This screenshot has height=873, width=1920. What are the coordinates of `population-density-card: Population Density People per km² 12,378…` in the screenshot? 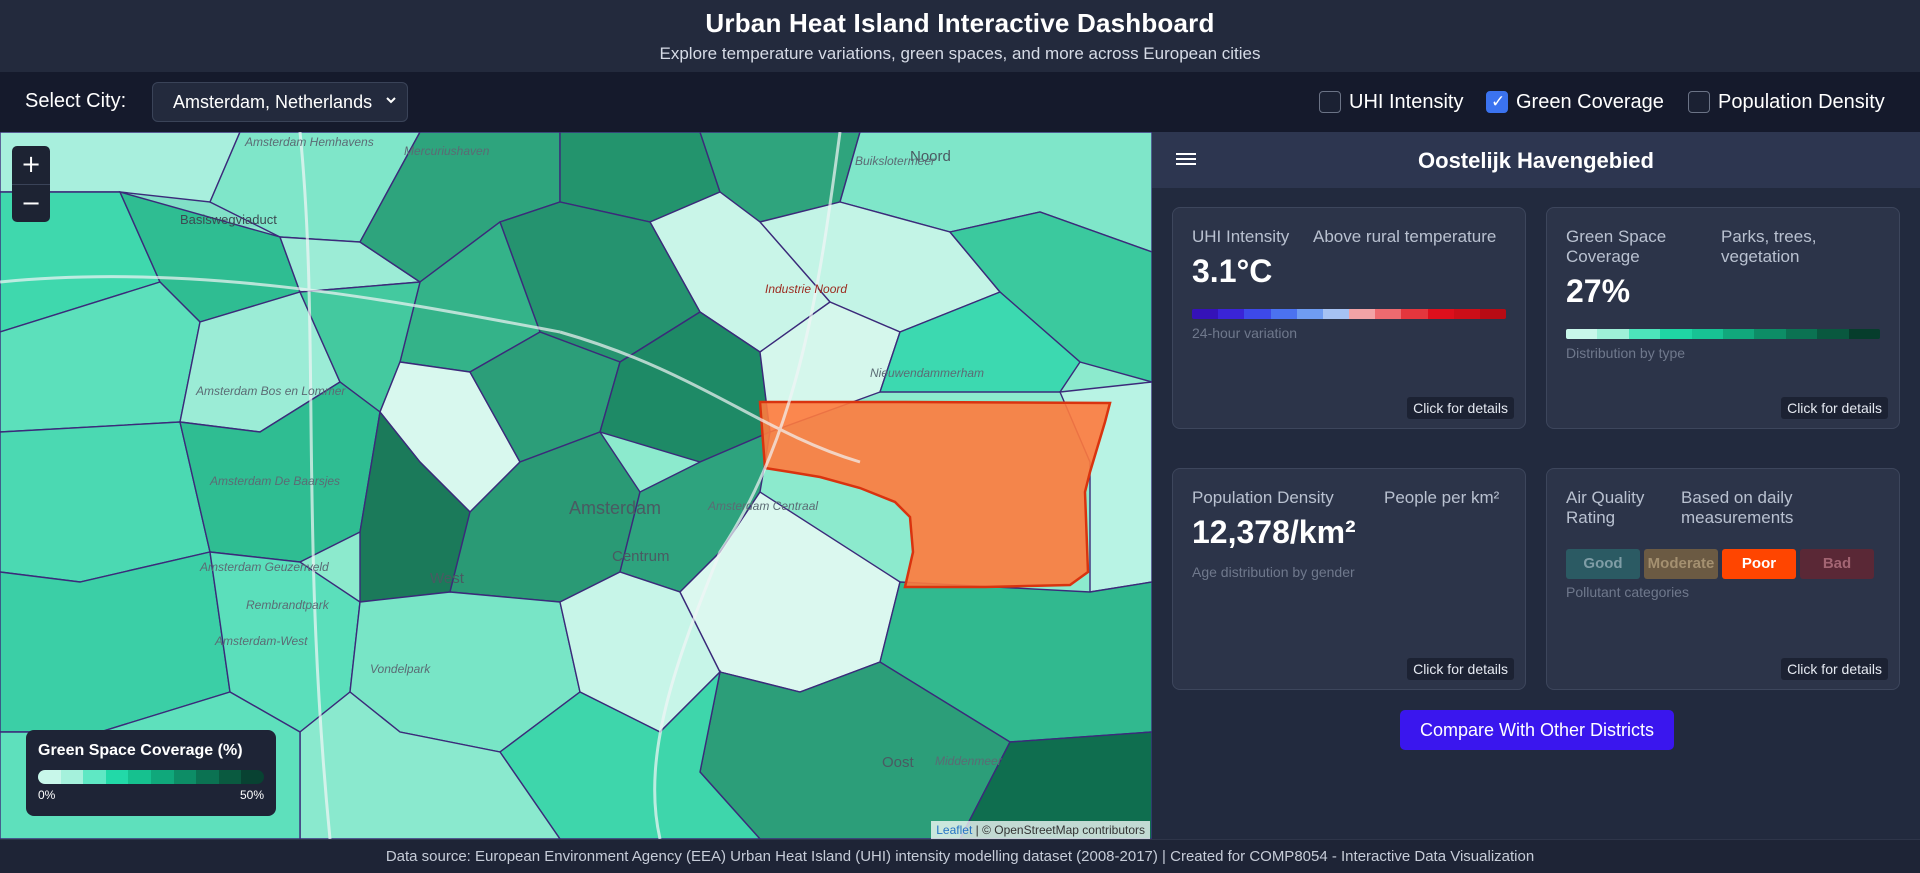 It's located at (1349, 579).